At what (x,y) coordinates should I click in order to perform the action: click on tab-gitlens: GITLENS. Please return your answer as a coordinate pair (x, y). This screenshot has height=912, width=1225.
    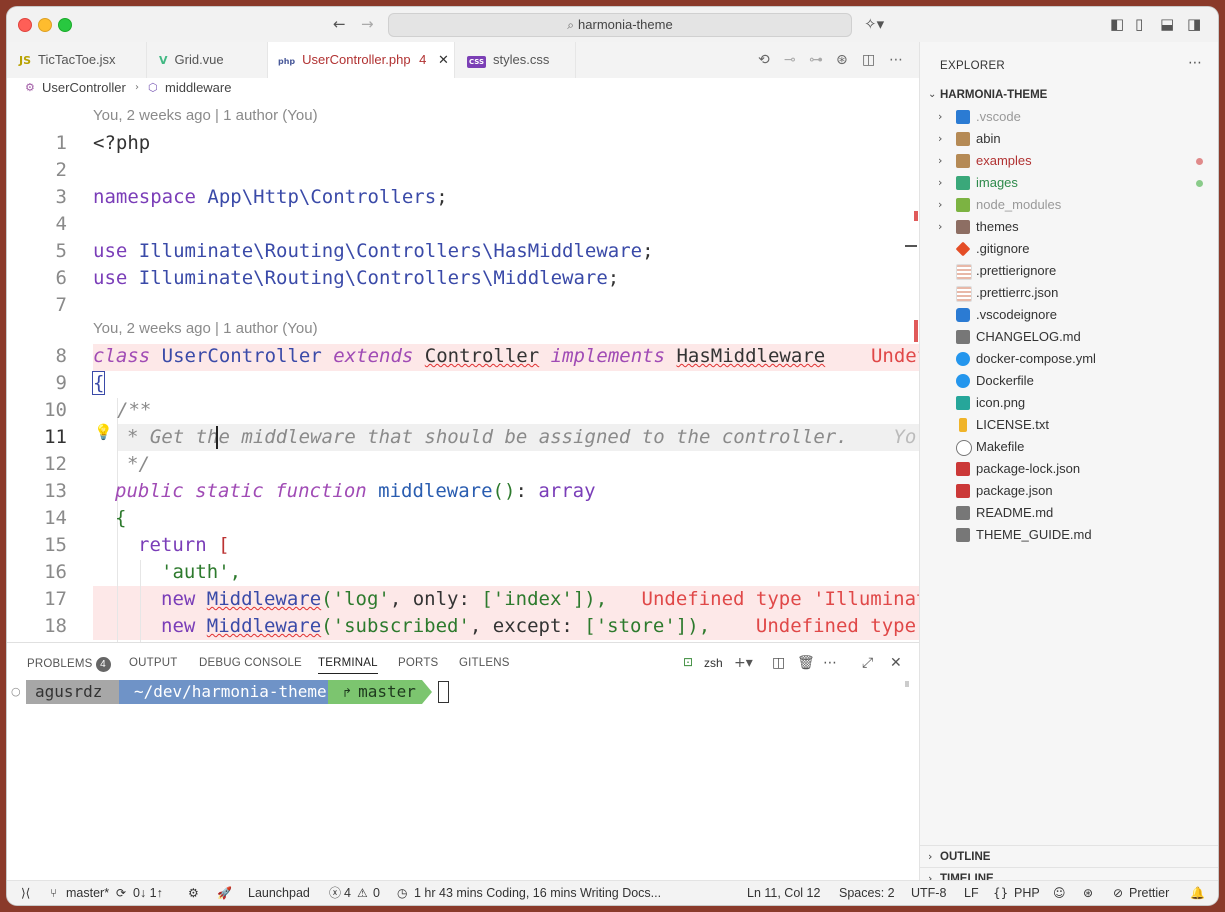
    Looking at the image, I should click on (484, 663).